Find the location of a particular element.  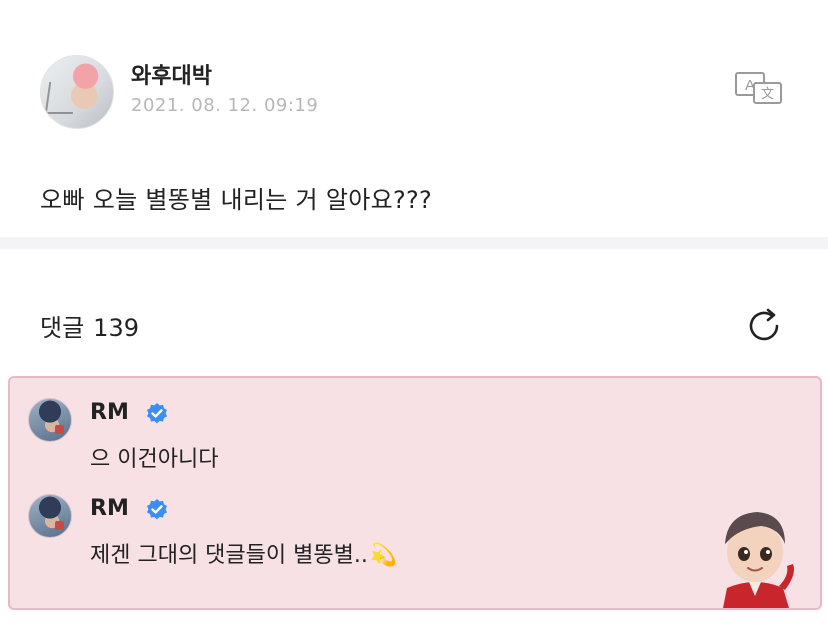

post-header: 와후대박 2021. 08. 12. 09:19 A 文 is located at coordinates (420, 95).